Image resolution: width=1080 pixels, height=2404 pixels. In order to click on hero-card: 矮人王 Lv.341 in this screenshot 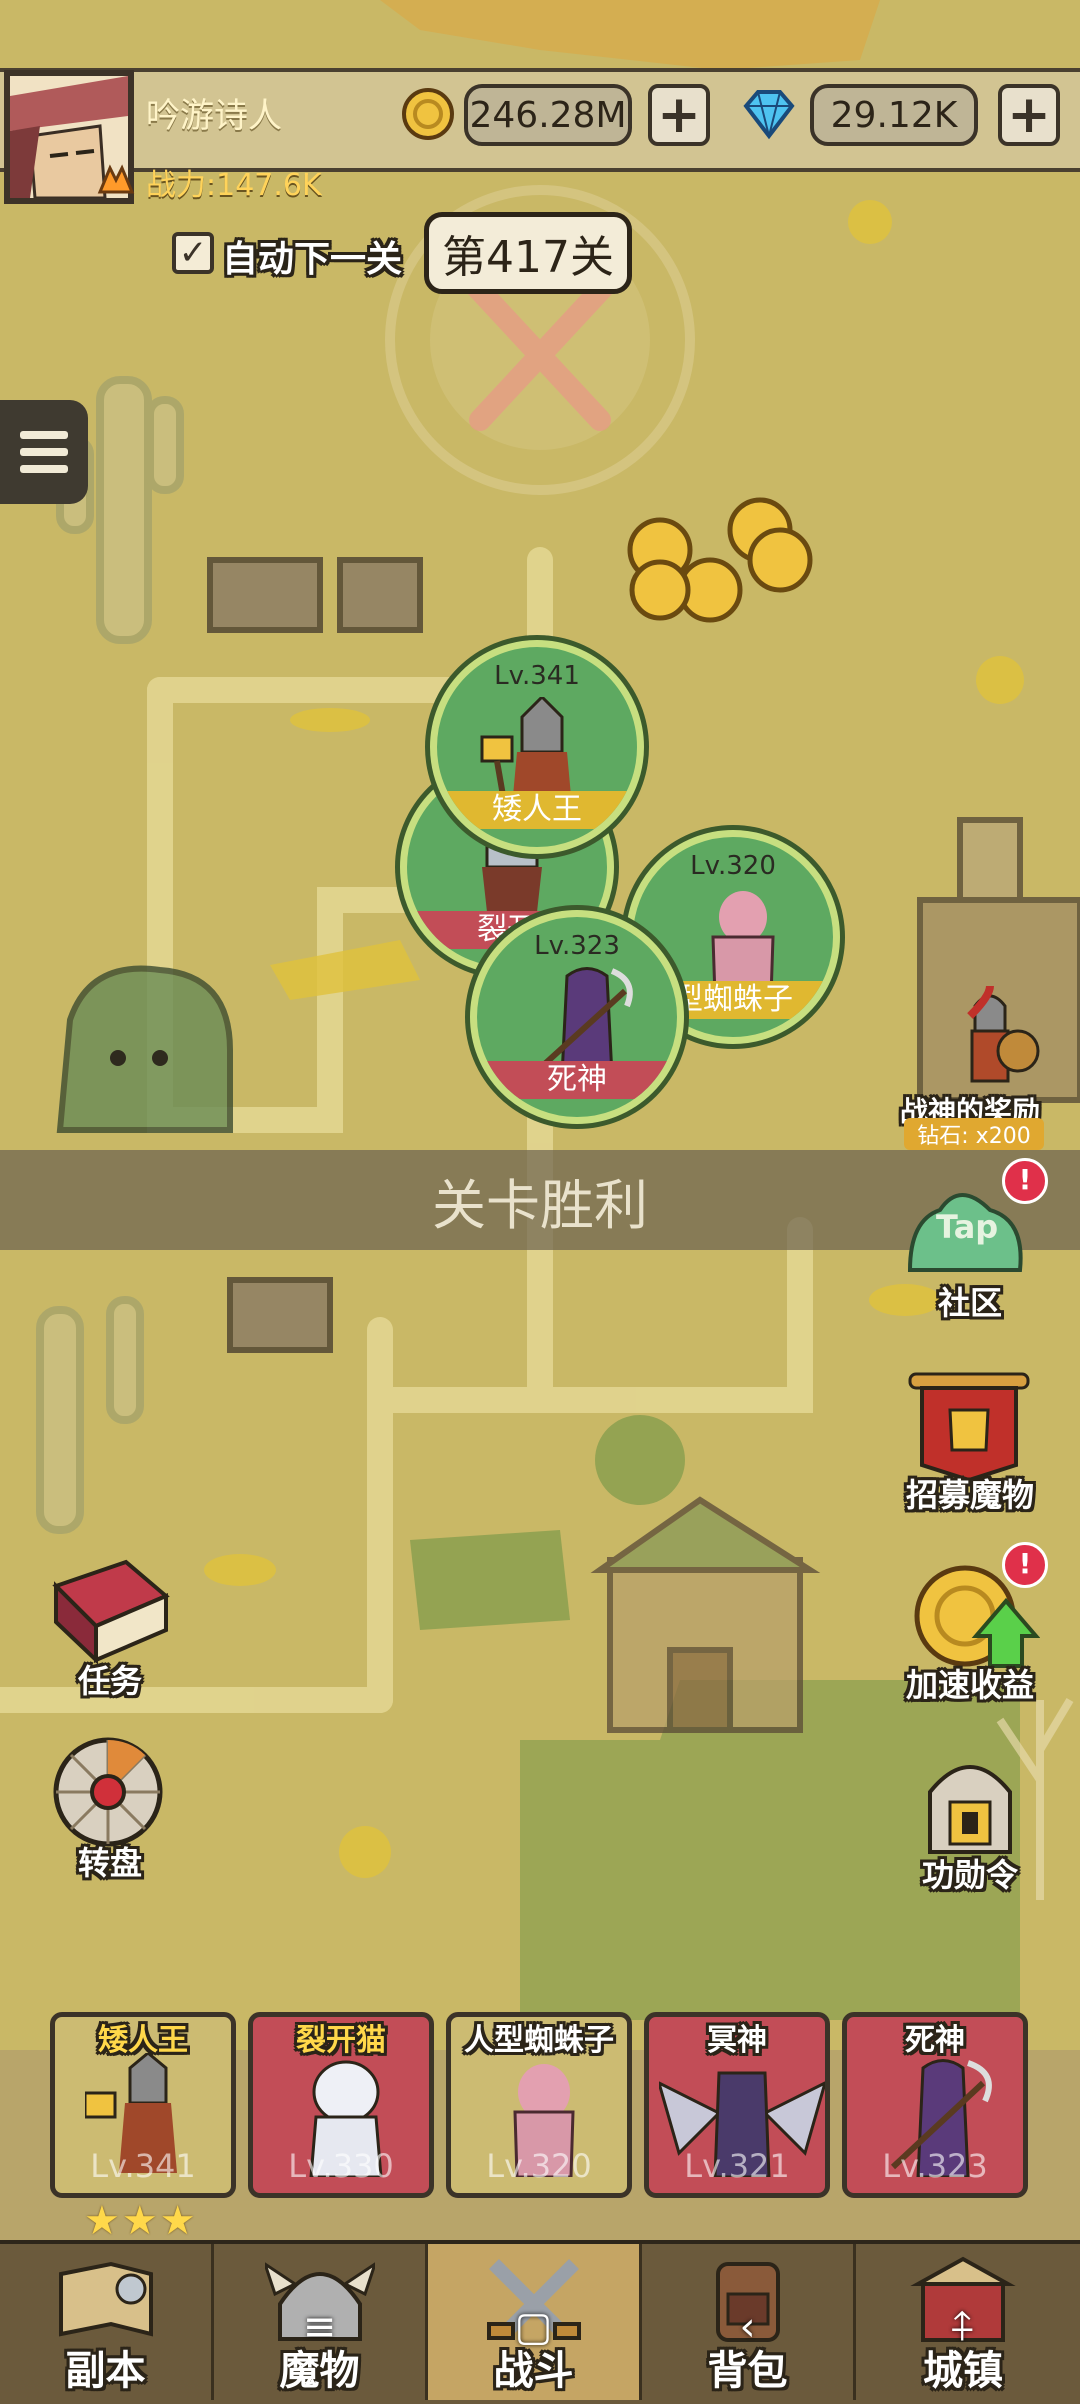, I will do `click(143, 2105)`.